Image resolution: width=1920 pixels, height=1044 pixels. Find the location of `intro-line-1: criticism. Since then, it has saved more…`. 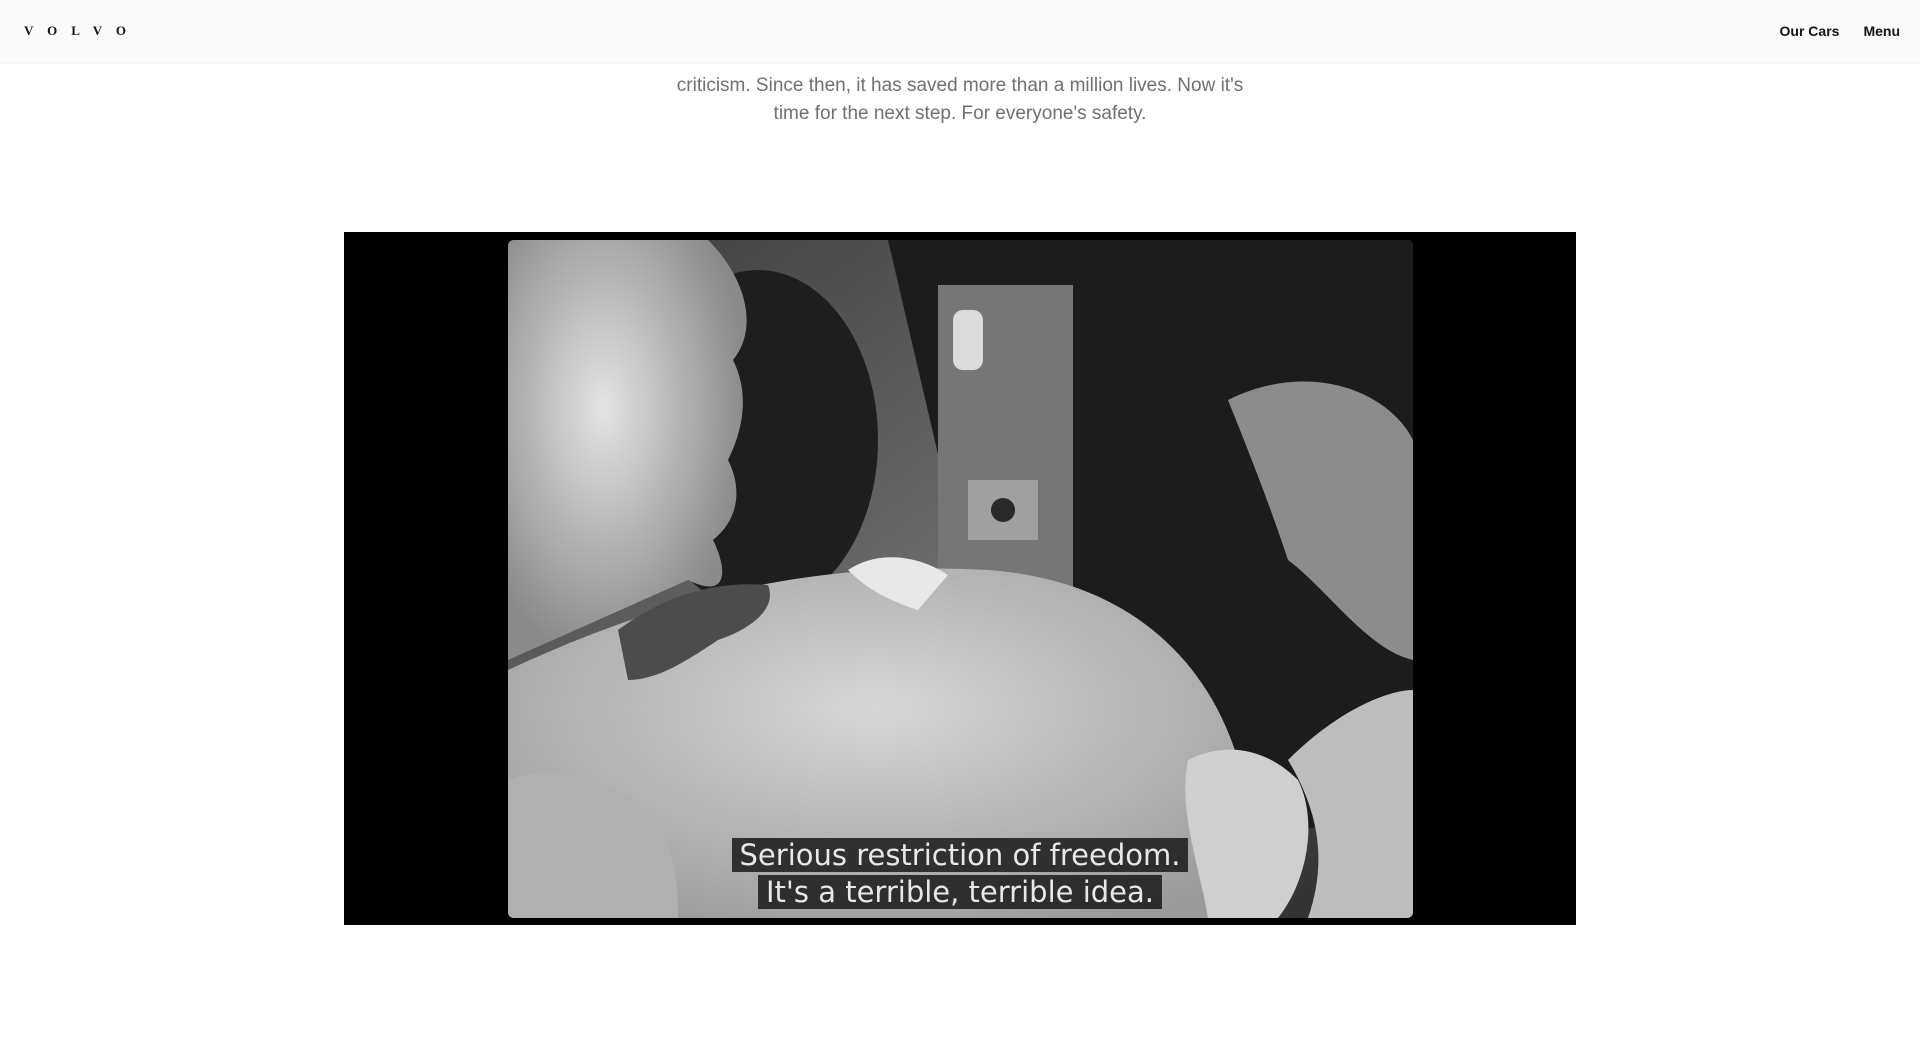

intro-line-1: criticism. Since then, it has saved more… is located at coordinates (960, 85).